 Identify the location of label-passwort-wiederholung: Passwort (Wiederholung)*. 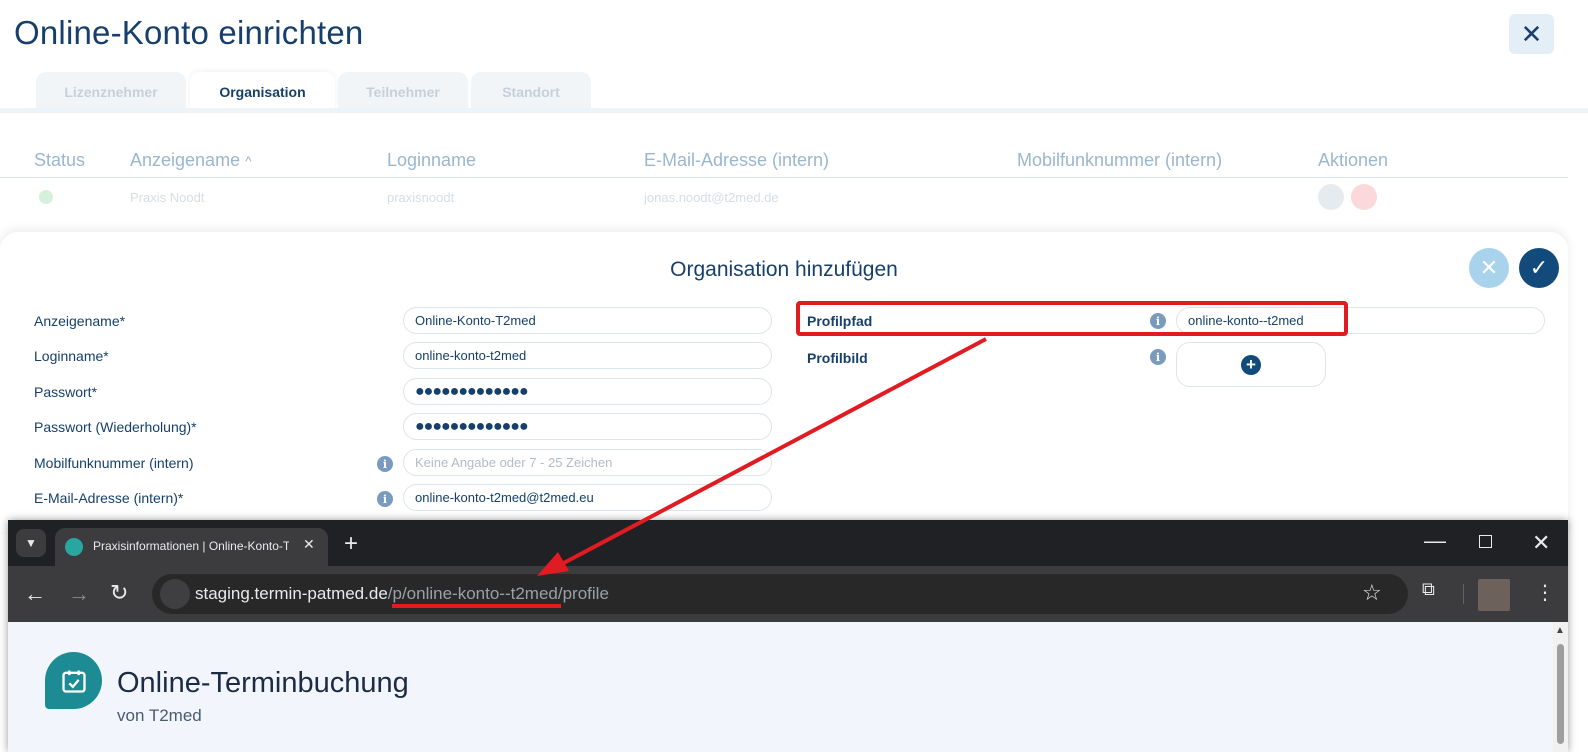
(115, 427).